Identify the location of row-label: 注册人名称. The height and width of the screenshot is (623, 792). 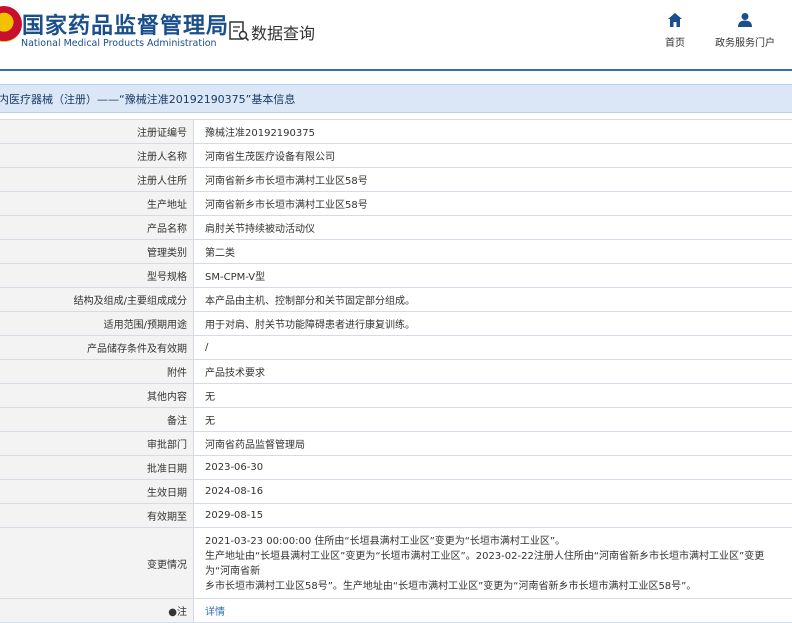
(97, 155).